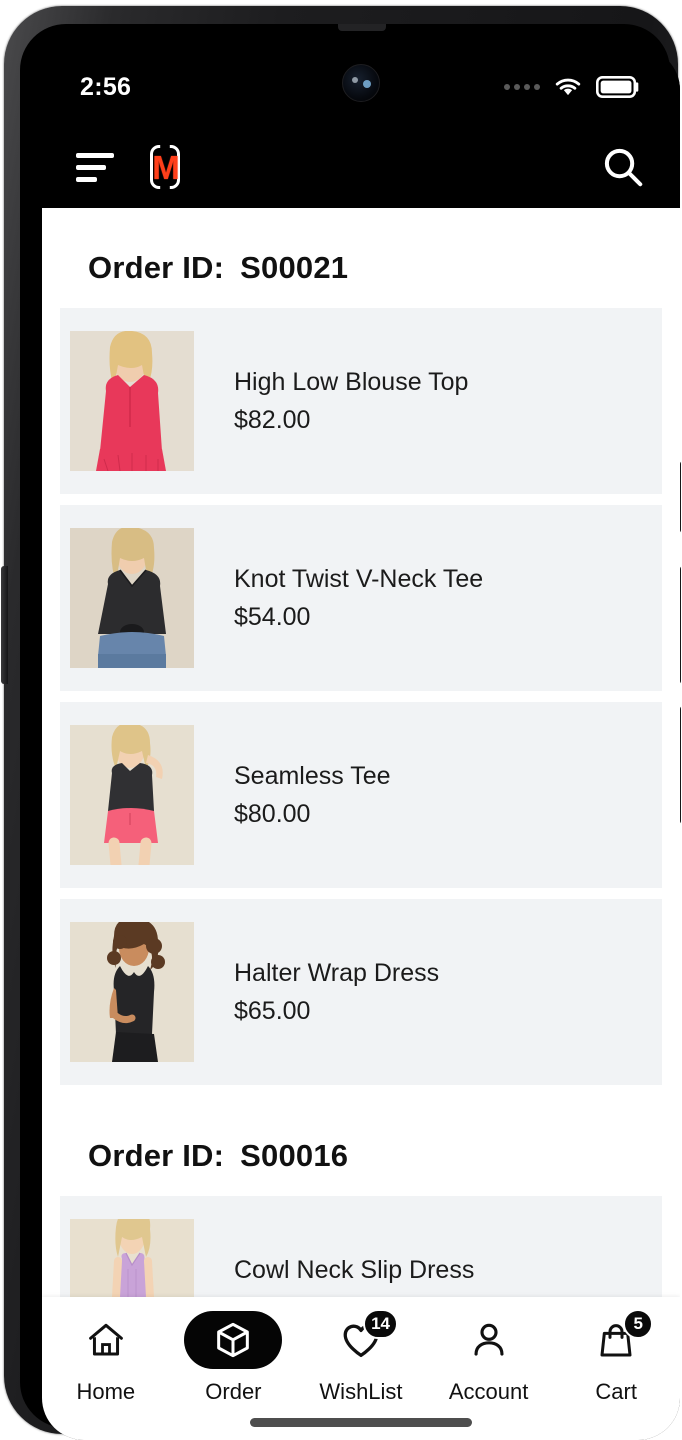  I want to click on cart-badge: 5, so click(638, 1324).